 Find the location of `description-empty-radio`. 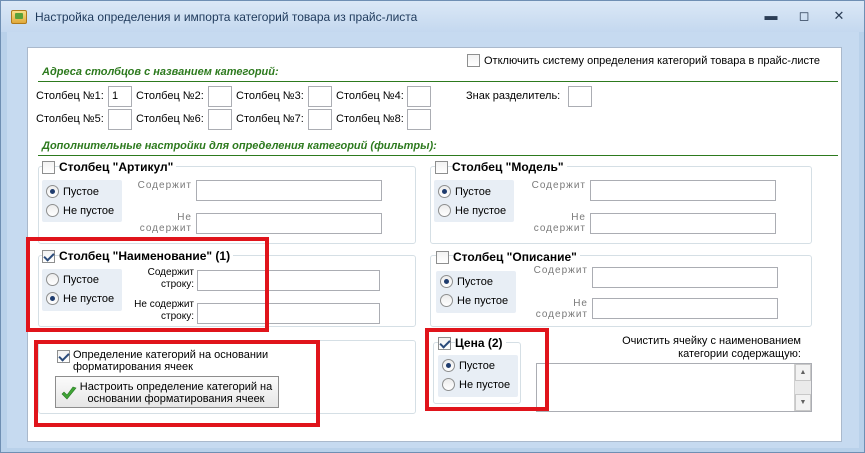

description-empty-radio is located at coordinates (446, 281).